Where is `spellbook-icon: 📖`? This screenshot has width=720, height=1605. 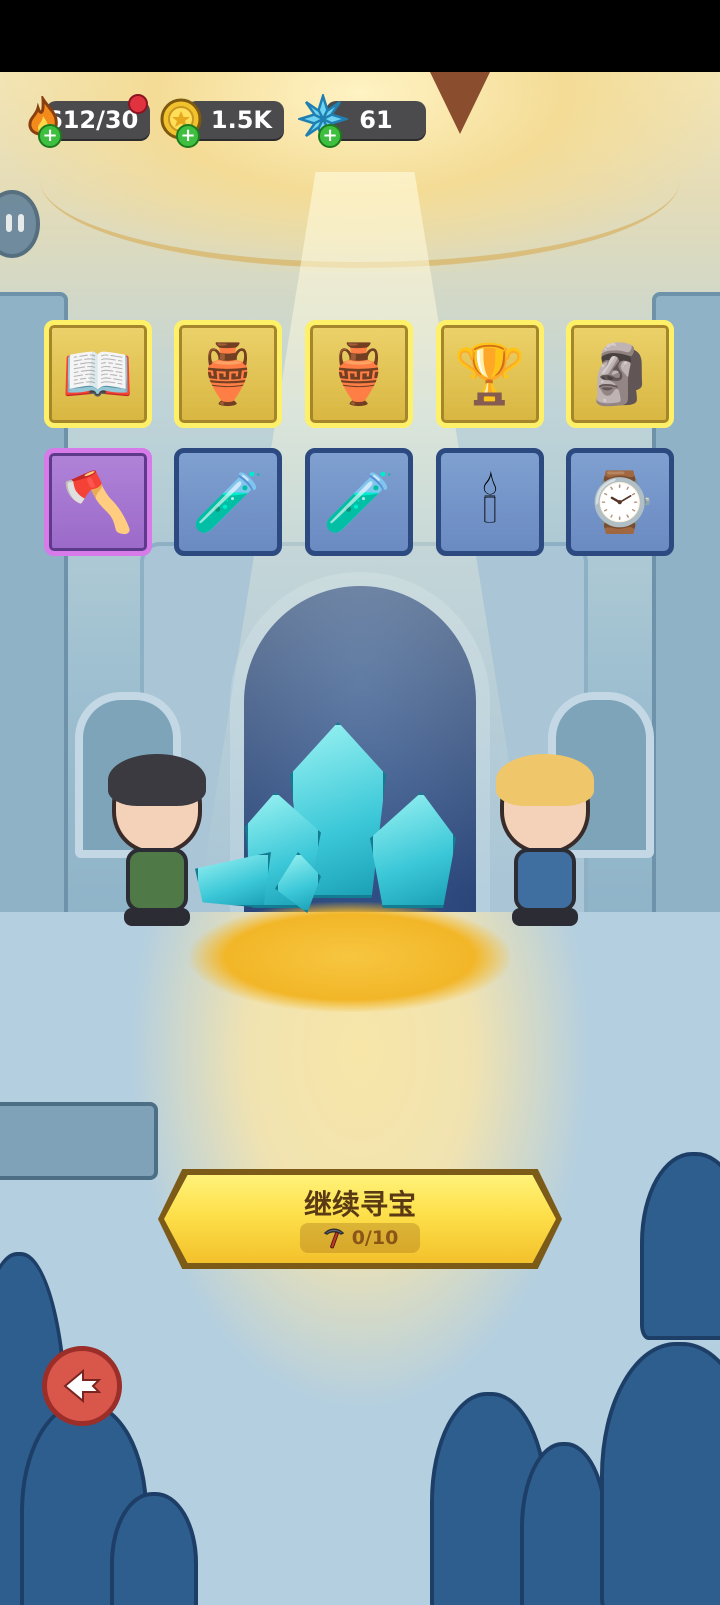
spellbook-icon: 📖 is located at coordinates (98, 374).